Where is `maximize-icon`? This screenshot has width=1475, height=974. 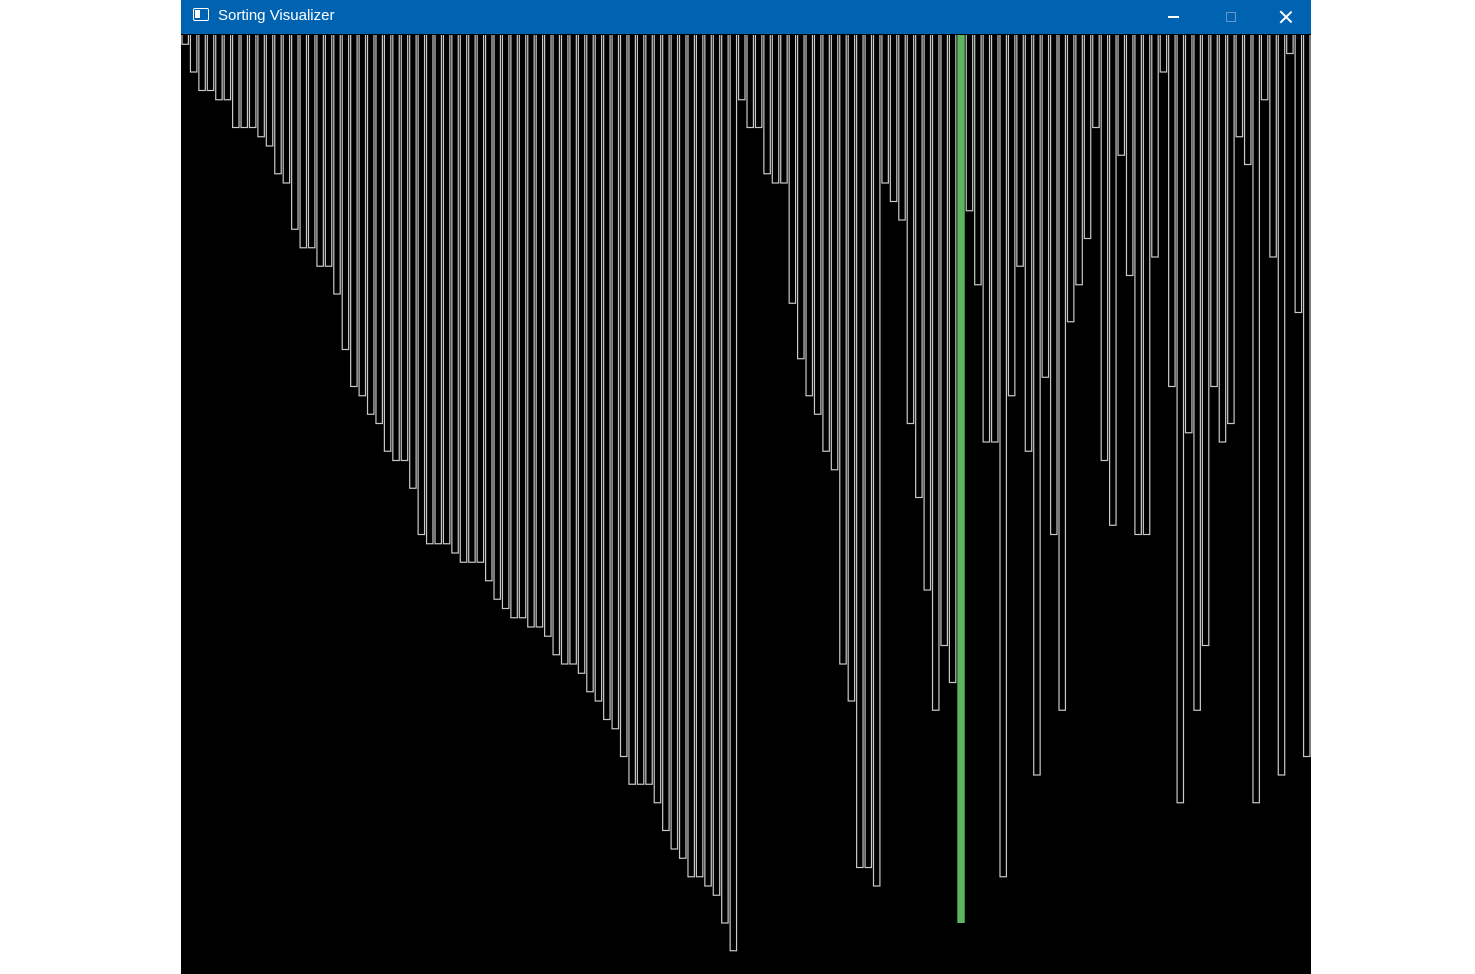 maximize-icon is located at coordinates (1231, 17).